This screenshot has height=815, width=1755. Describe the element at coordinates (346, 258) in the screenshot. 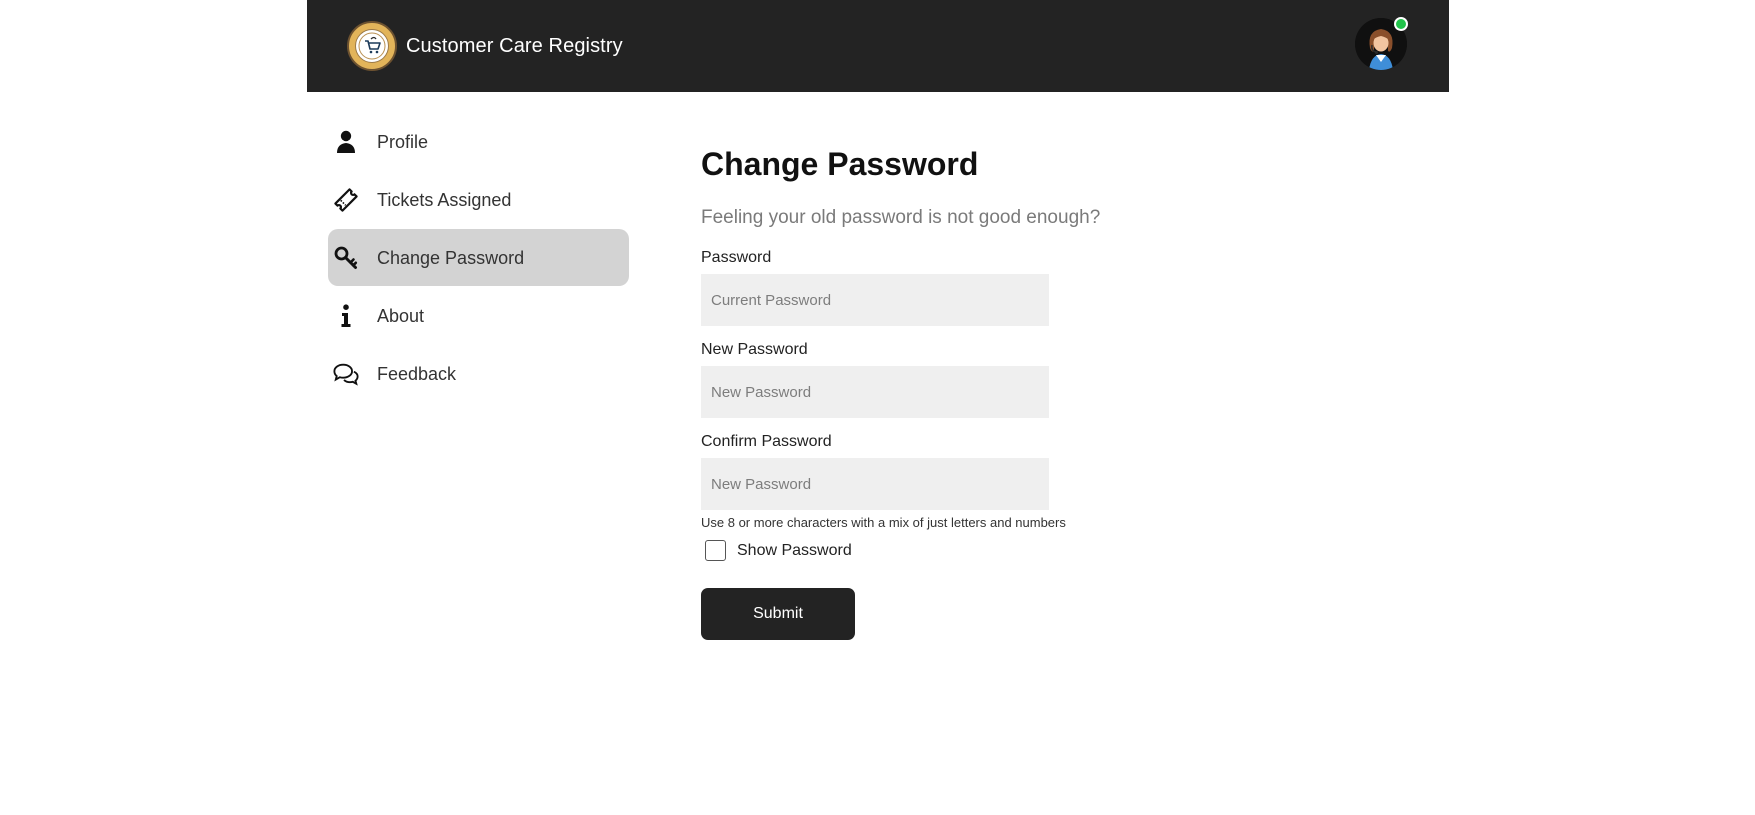

I see `key-icon` at that location.